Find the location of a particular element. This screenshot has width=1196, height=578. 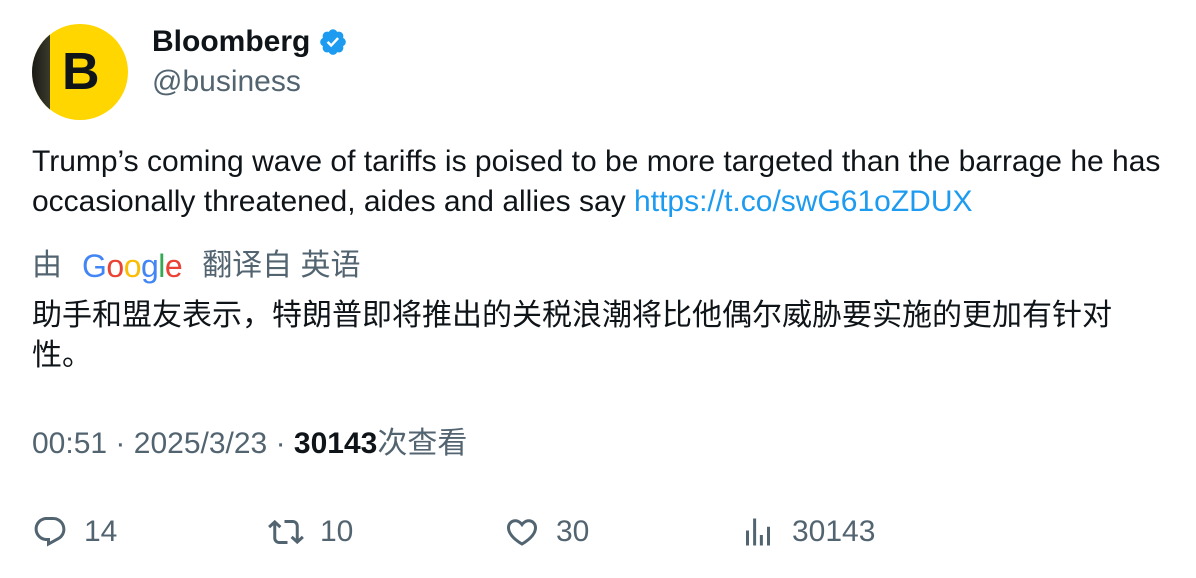

tweet-time: 00:51 is located at coordinates (69, 443).